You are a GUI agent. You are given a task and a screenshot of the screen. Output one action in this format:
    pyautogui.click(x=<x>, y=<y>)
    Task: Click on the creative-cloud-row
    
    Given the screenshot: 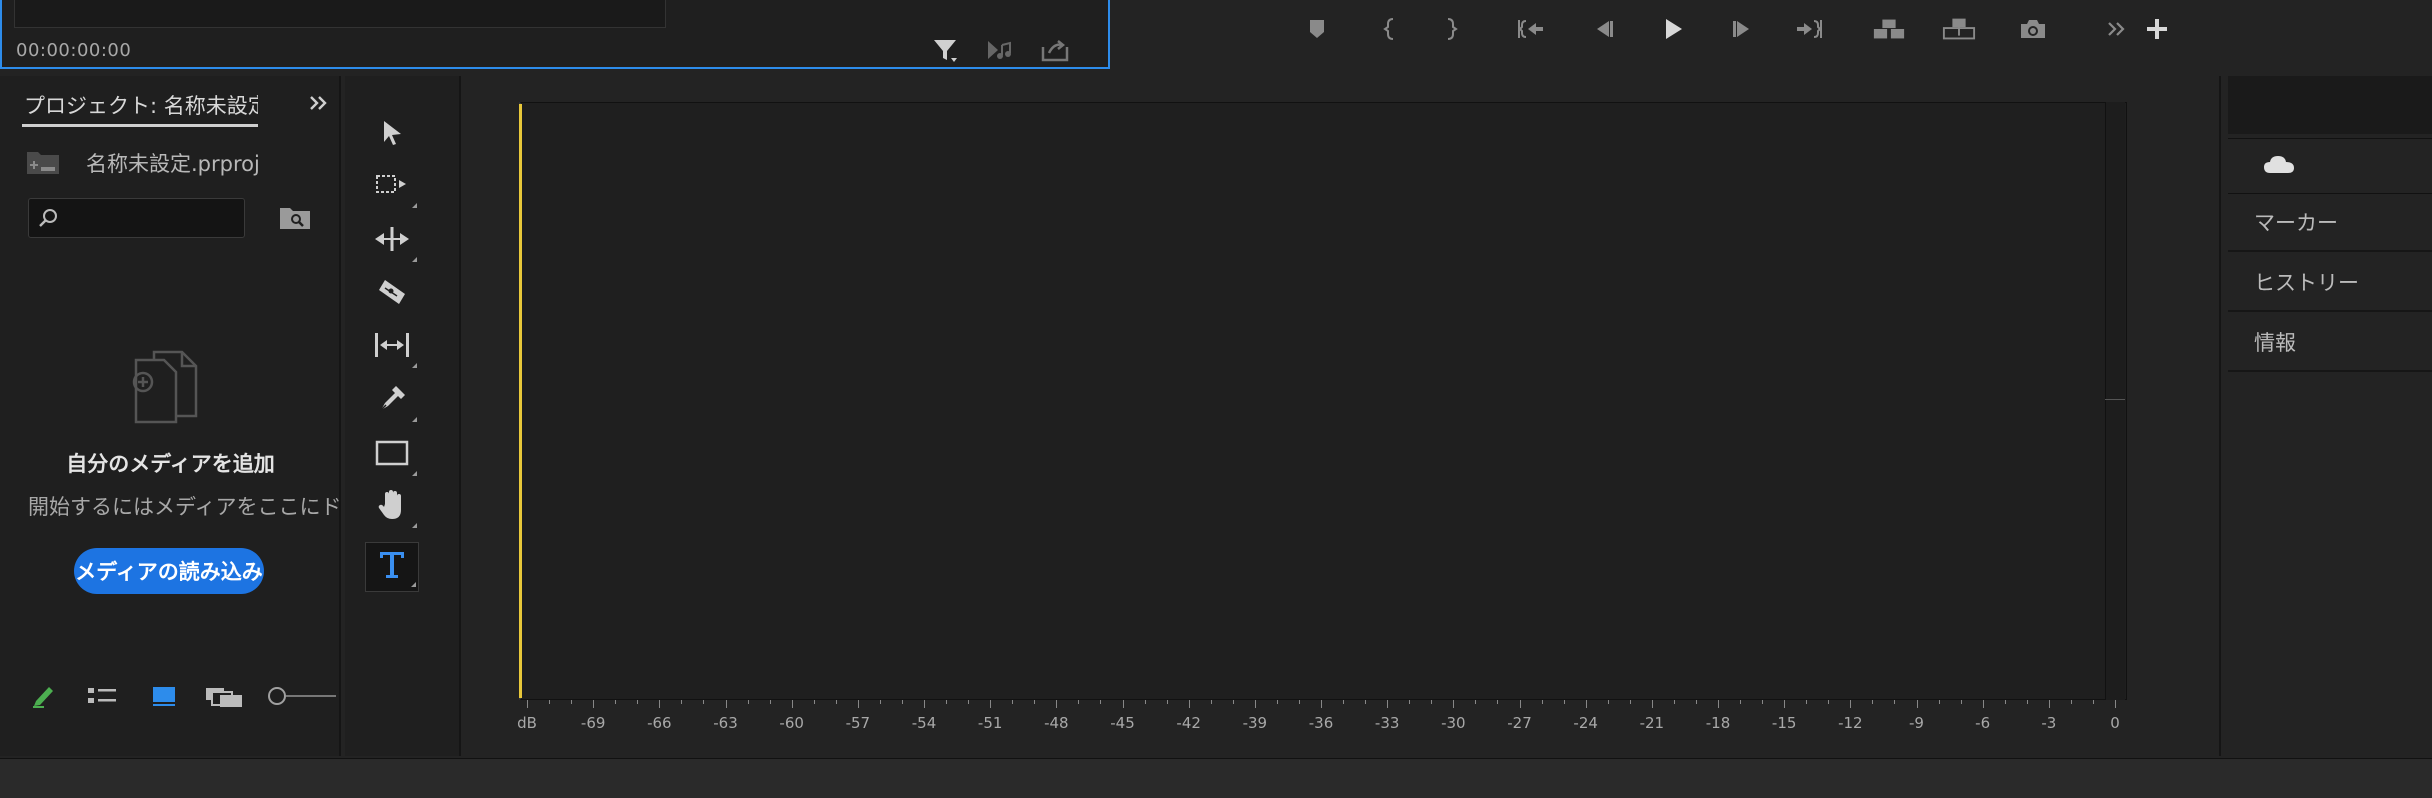 What is the action you would take?
    pyautogui.click(x=2330, y=166)
    